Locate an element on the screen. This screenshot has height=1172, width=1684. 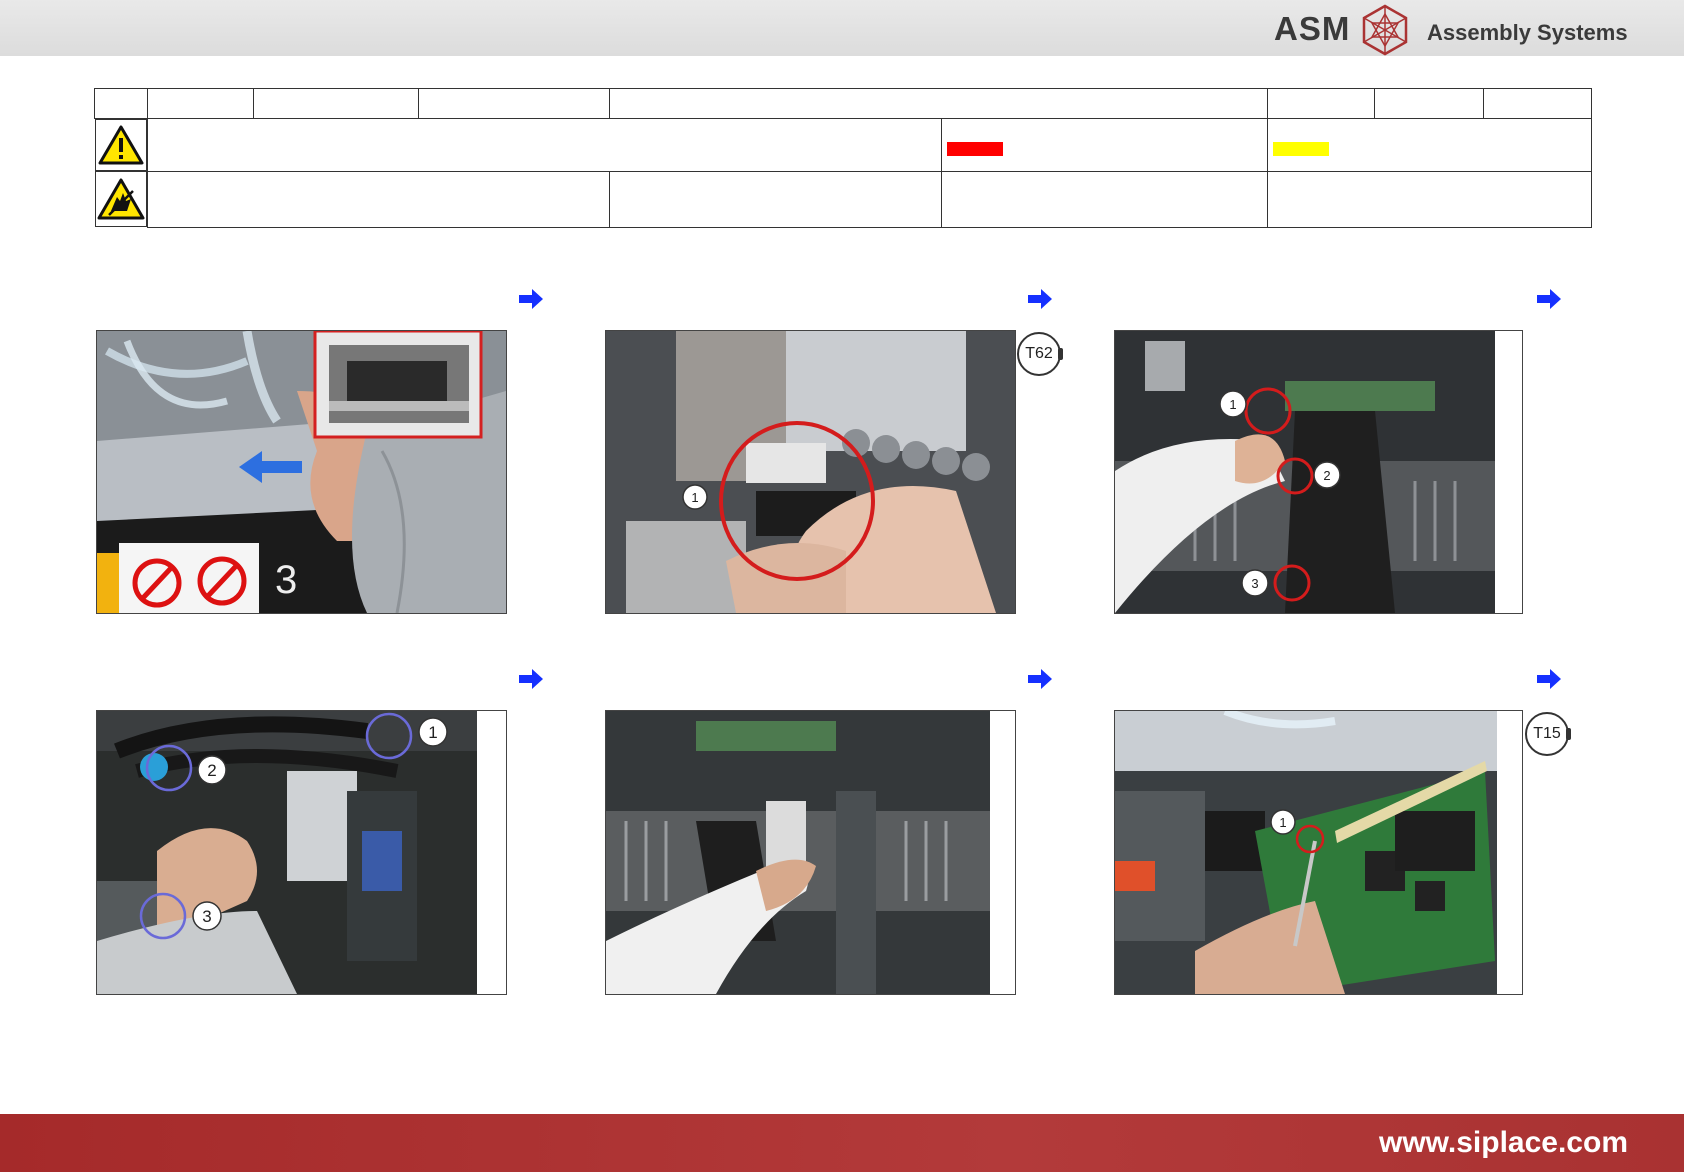
step-2-arrow-icon is located at coordinates (1040, 299).